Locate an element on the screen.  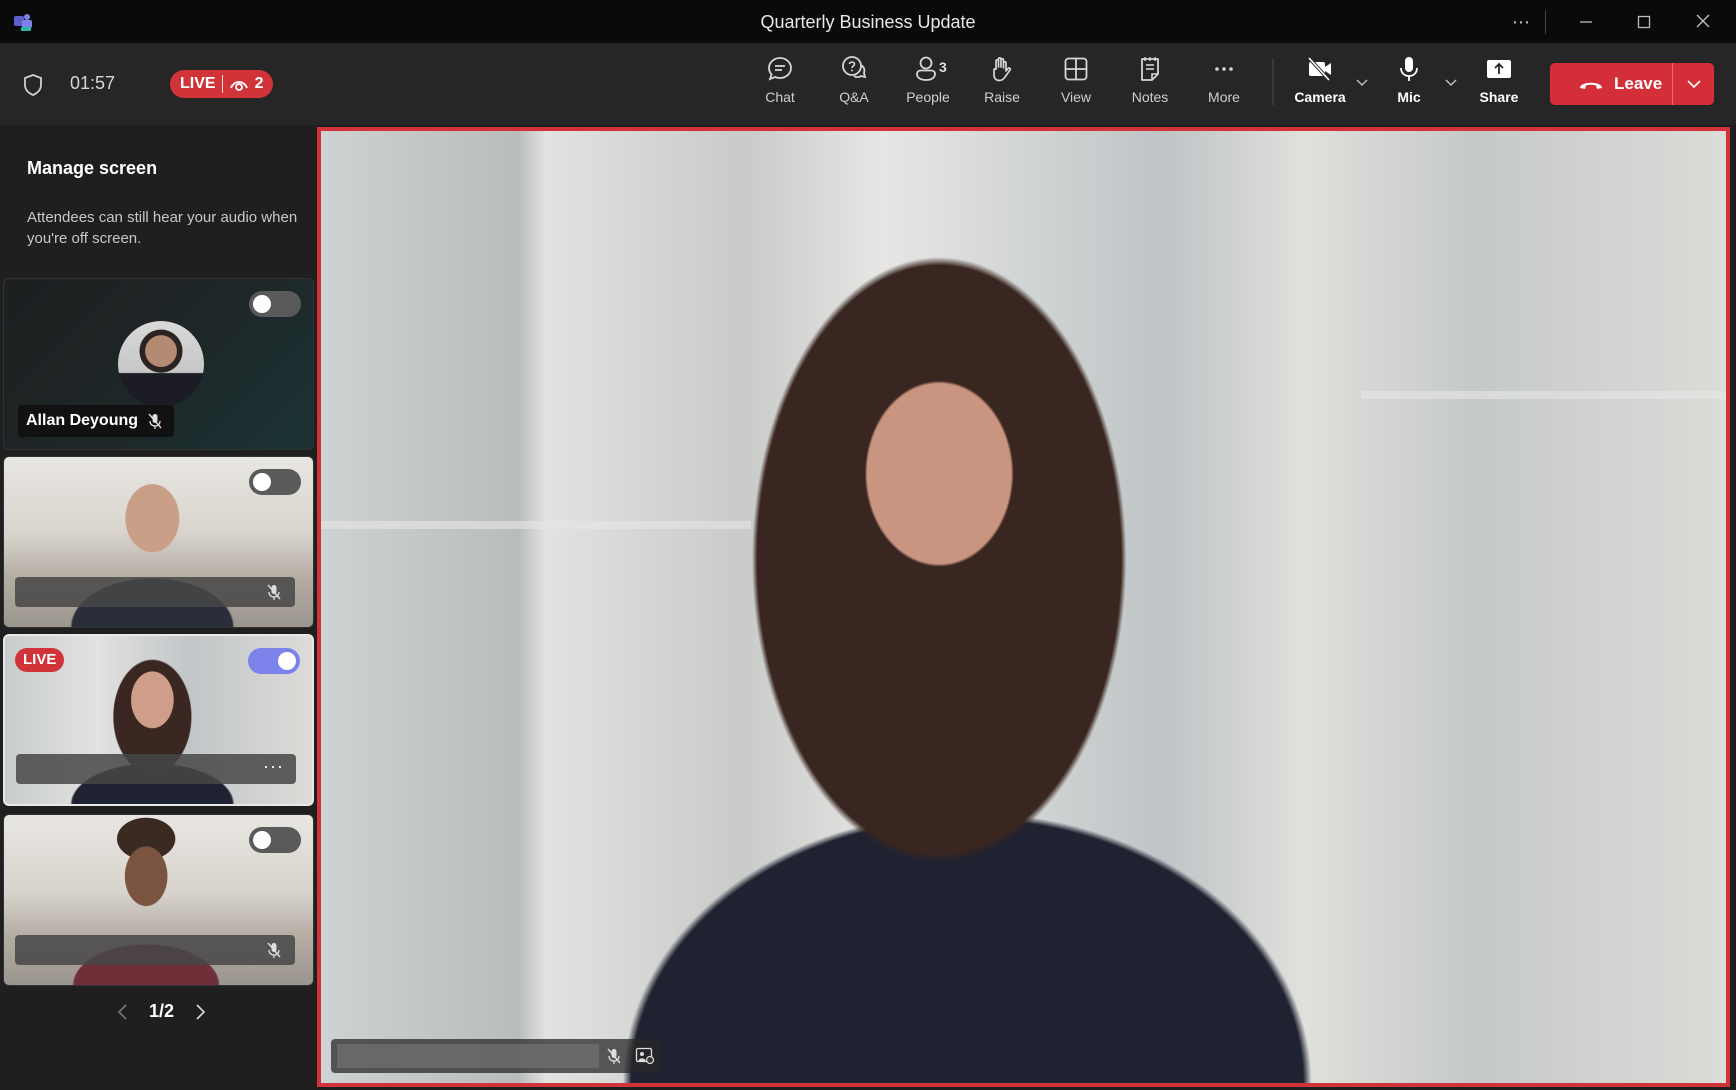
leave-label: Leave is located at coordinates (1638, 83).